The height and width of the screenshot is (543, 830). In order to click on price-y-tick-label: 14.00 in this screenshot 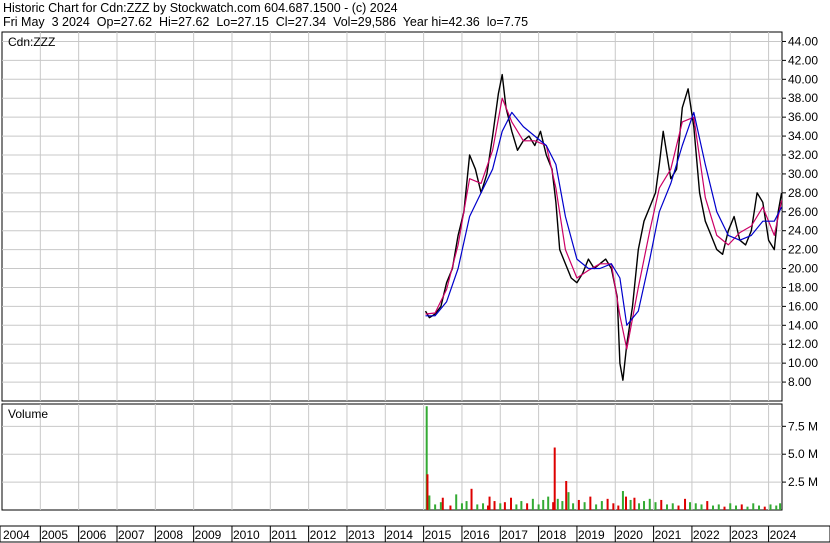, I will do `click(803, 325)`.